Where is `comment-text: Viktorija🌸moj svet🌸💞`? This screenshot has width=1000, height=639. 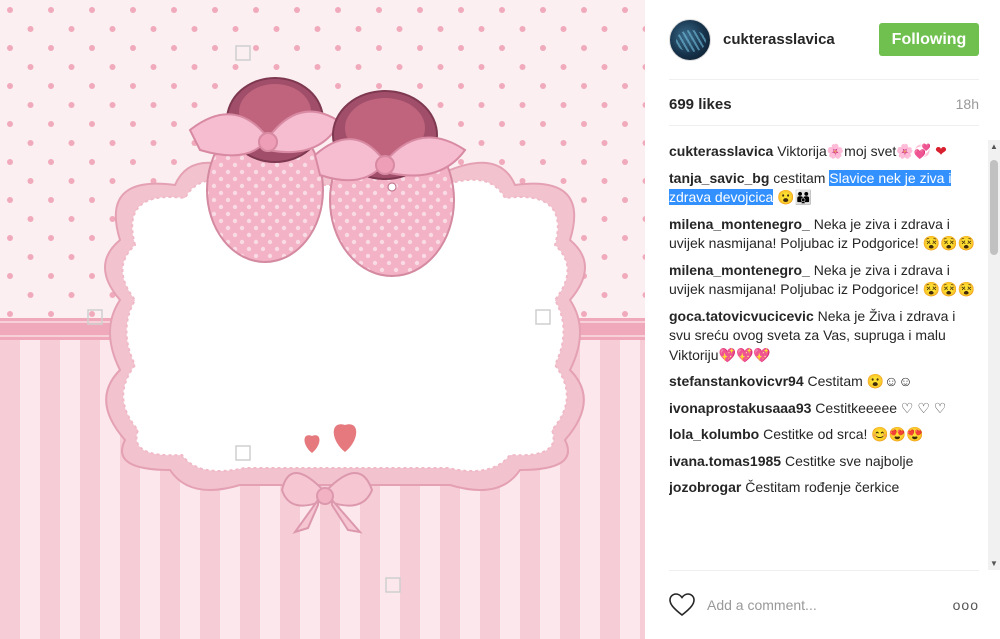 comment-text: Viktorija🌸moj svet🌸💞 is located at coordinates (854, 151).